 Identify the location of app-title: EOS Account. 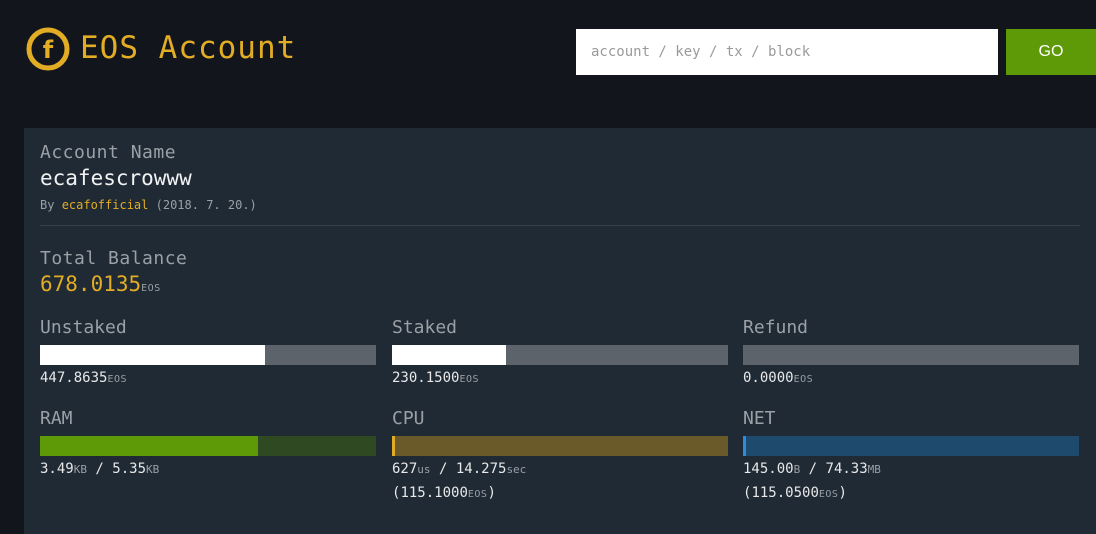
(188, 48).